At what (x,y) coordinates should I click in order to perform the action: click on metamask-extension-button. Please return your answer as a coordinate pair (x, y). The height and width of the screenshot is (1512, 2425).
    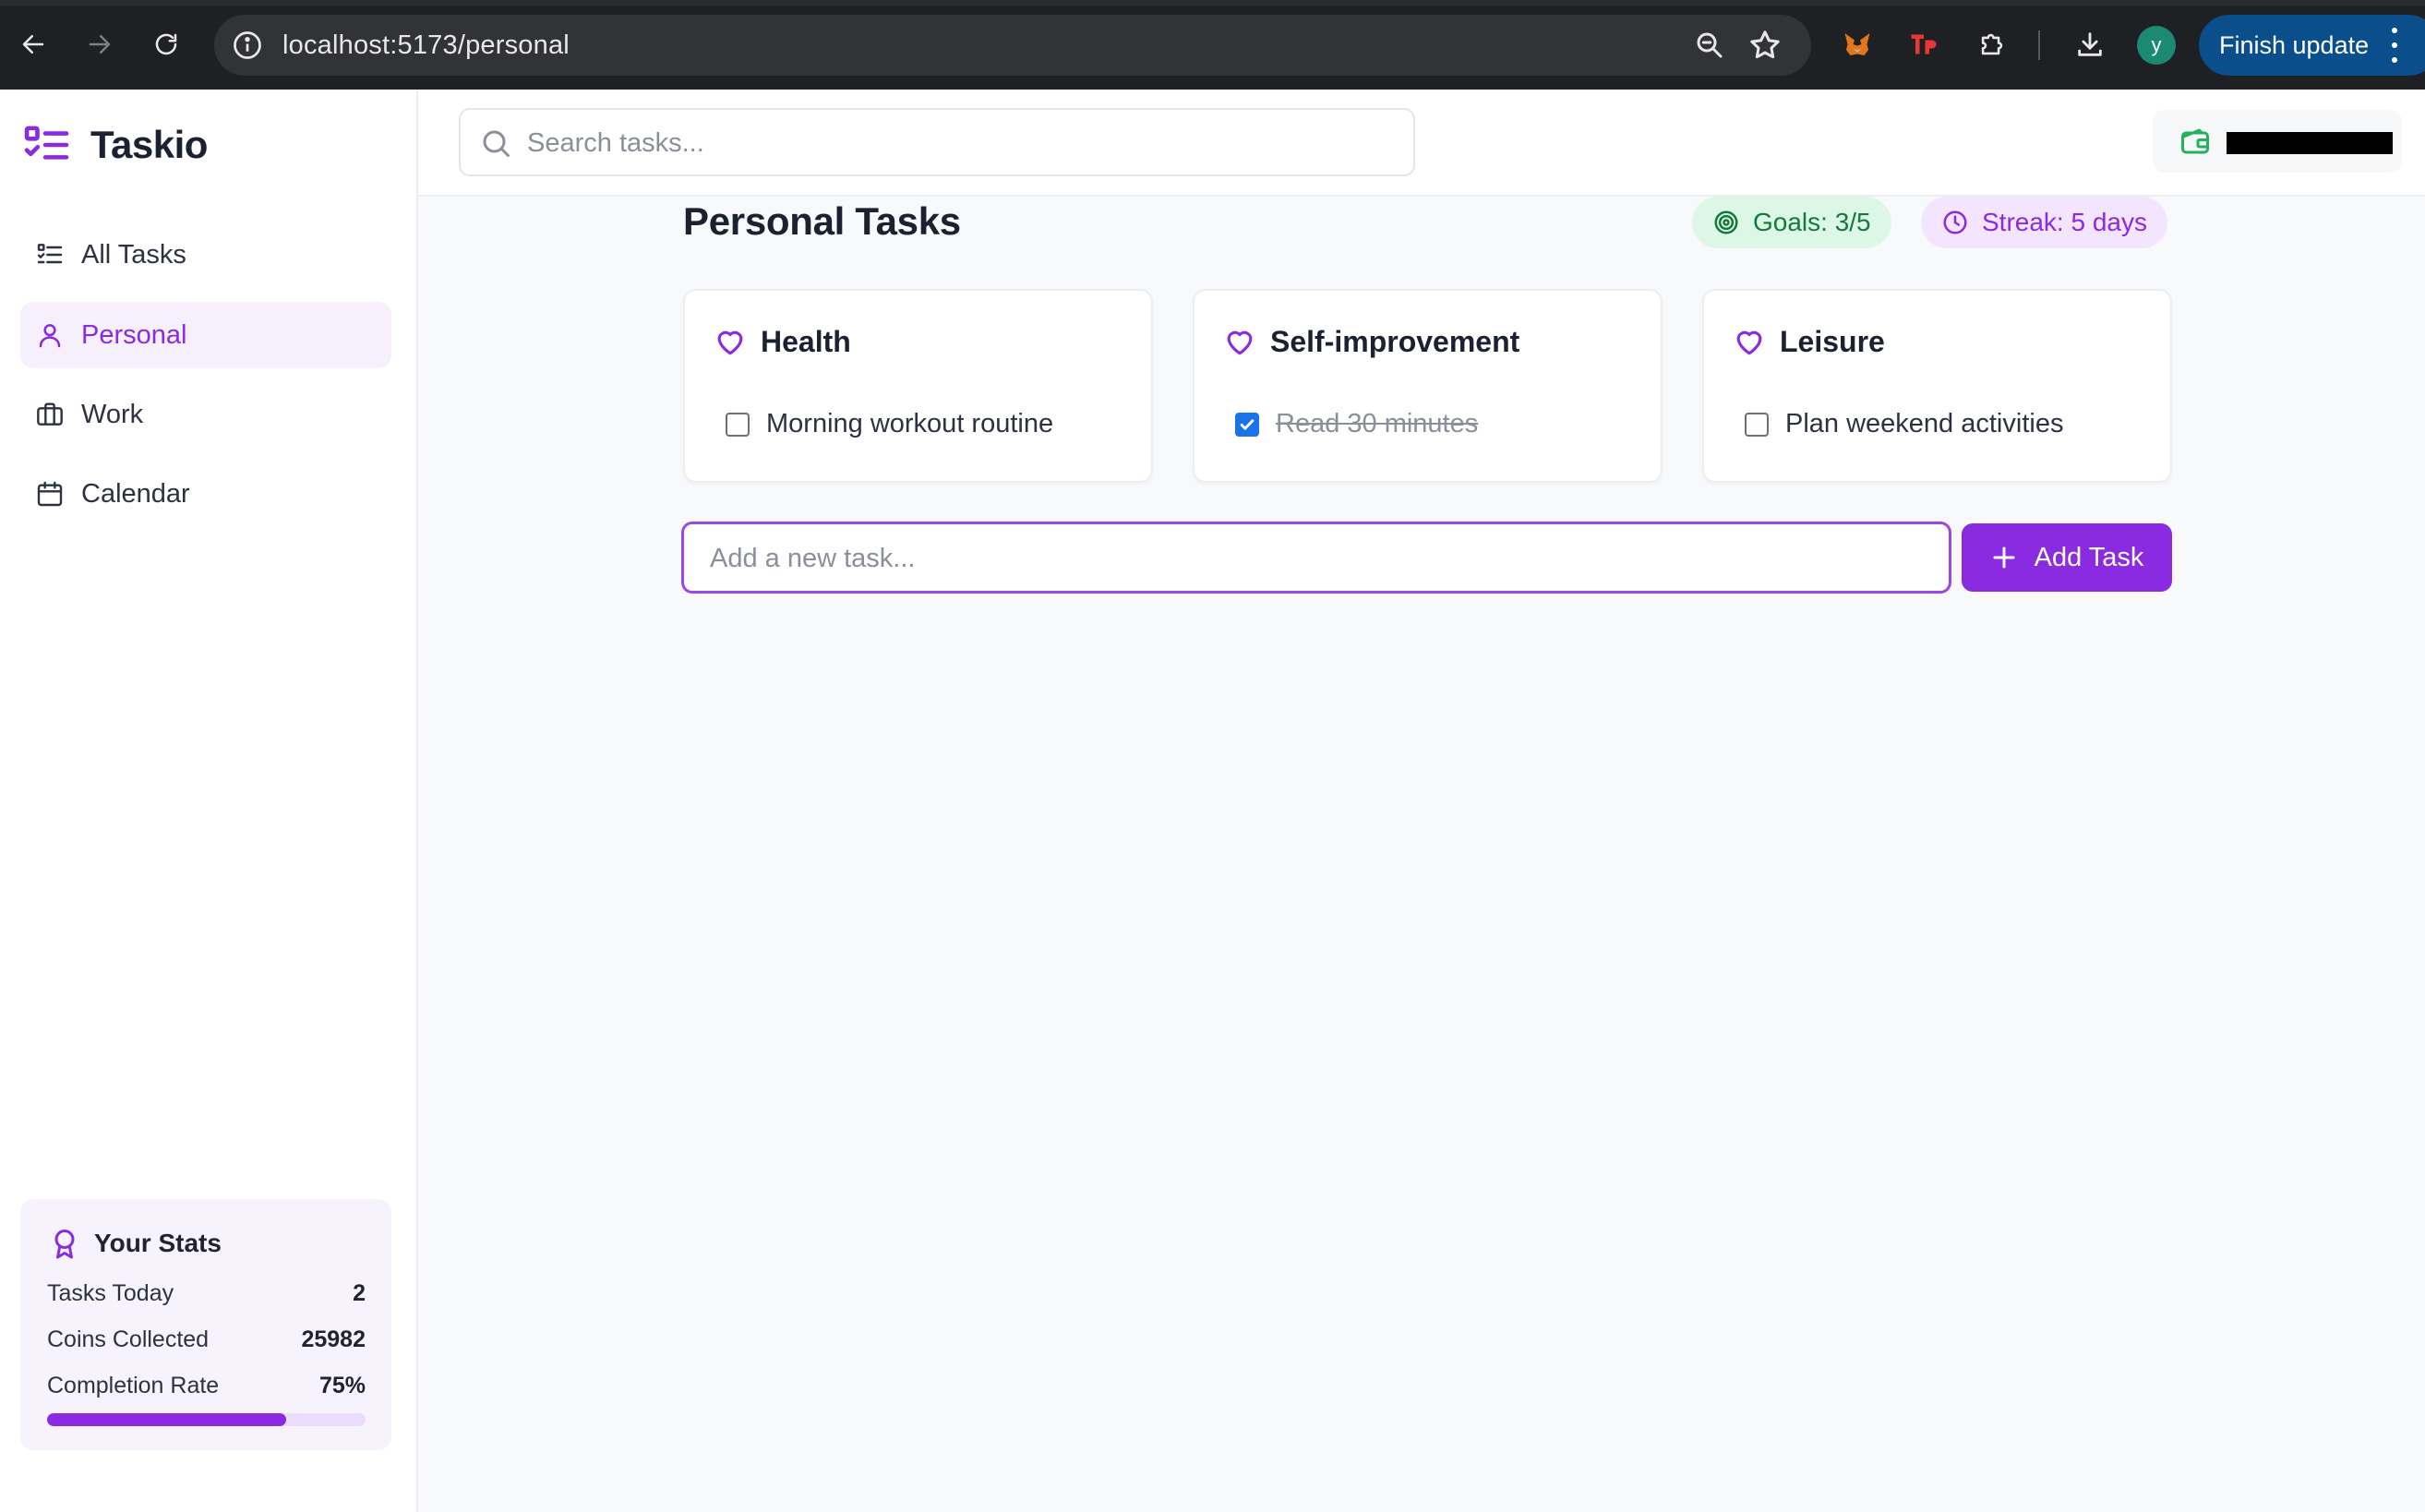
    Looking at the image, I should click on (1858, 44).